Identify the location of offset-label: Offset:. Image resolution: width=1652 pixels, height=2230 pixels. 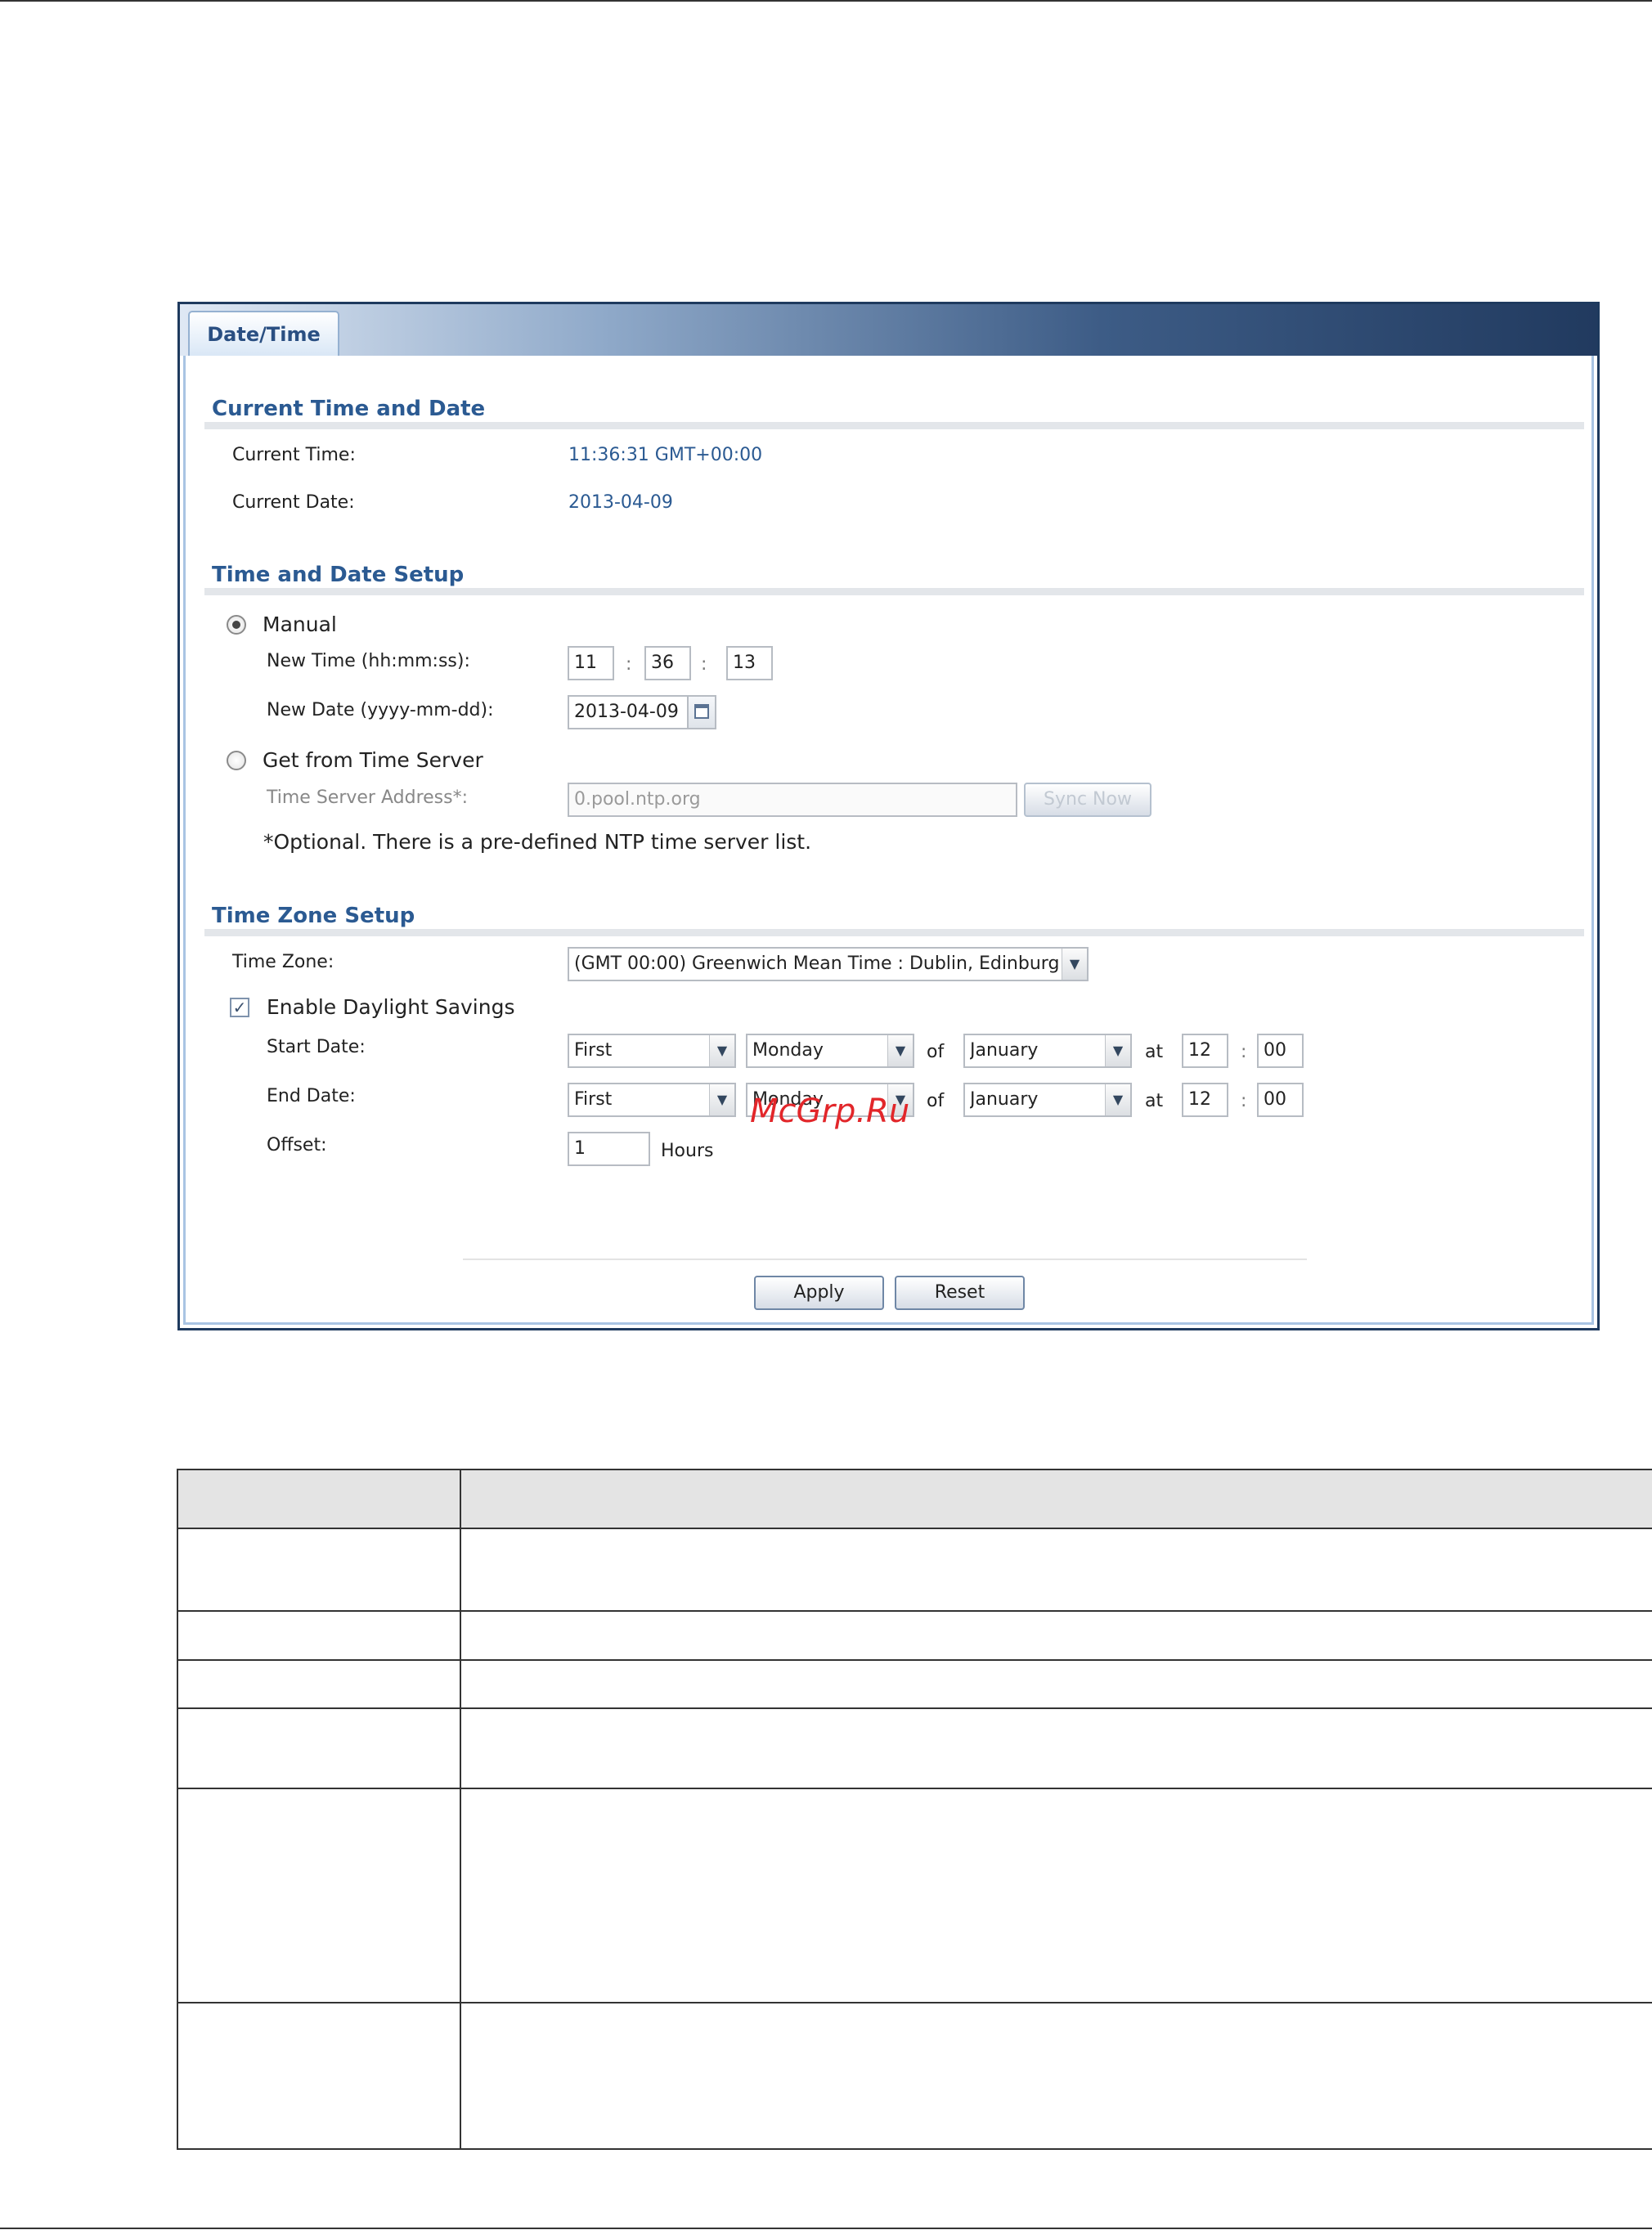
(297, 1145).